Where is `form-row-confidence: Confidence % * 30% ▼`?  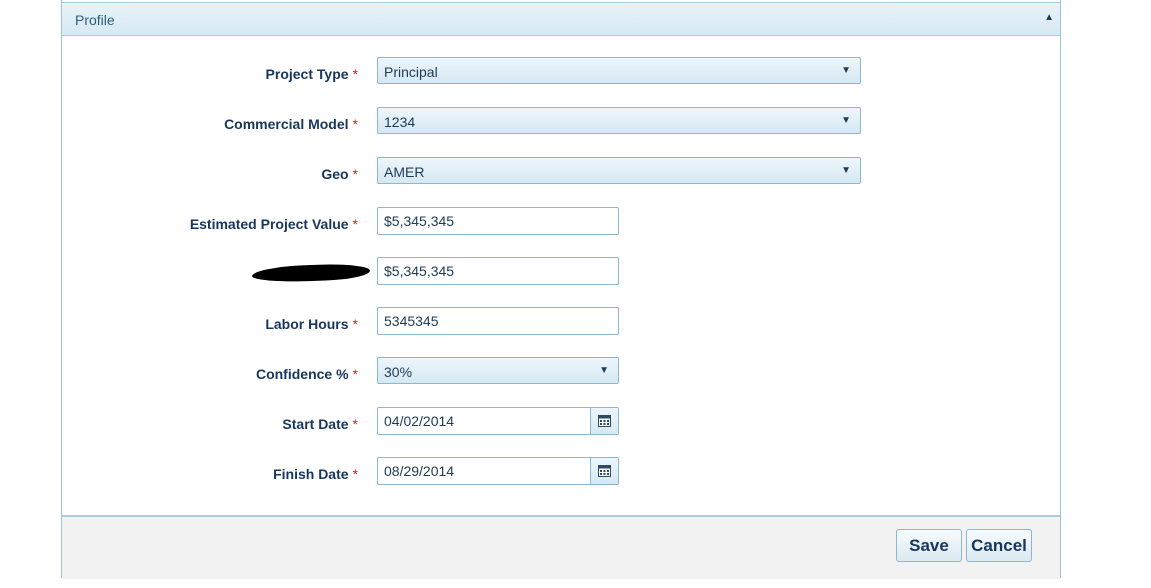 form-row-confidence: Confidence % * 30% ▼ is located at coordinates (561, 372).